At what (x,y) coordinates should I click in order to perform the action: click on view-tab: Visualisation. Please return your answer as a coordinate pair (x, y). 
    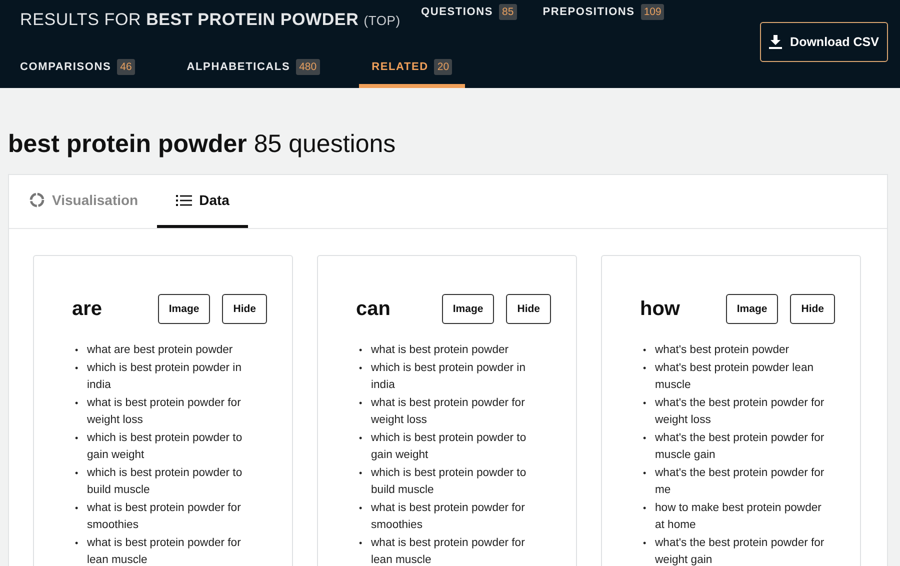
    Looking at the image, I should click on (93, 201).